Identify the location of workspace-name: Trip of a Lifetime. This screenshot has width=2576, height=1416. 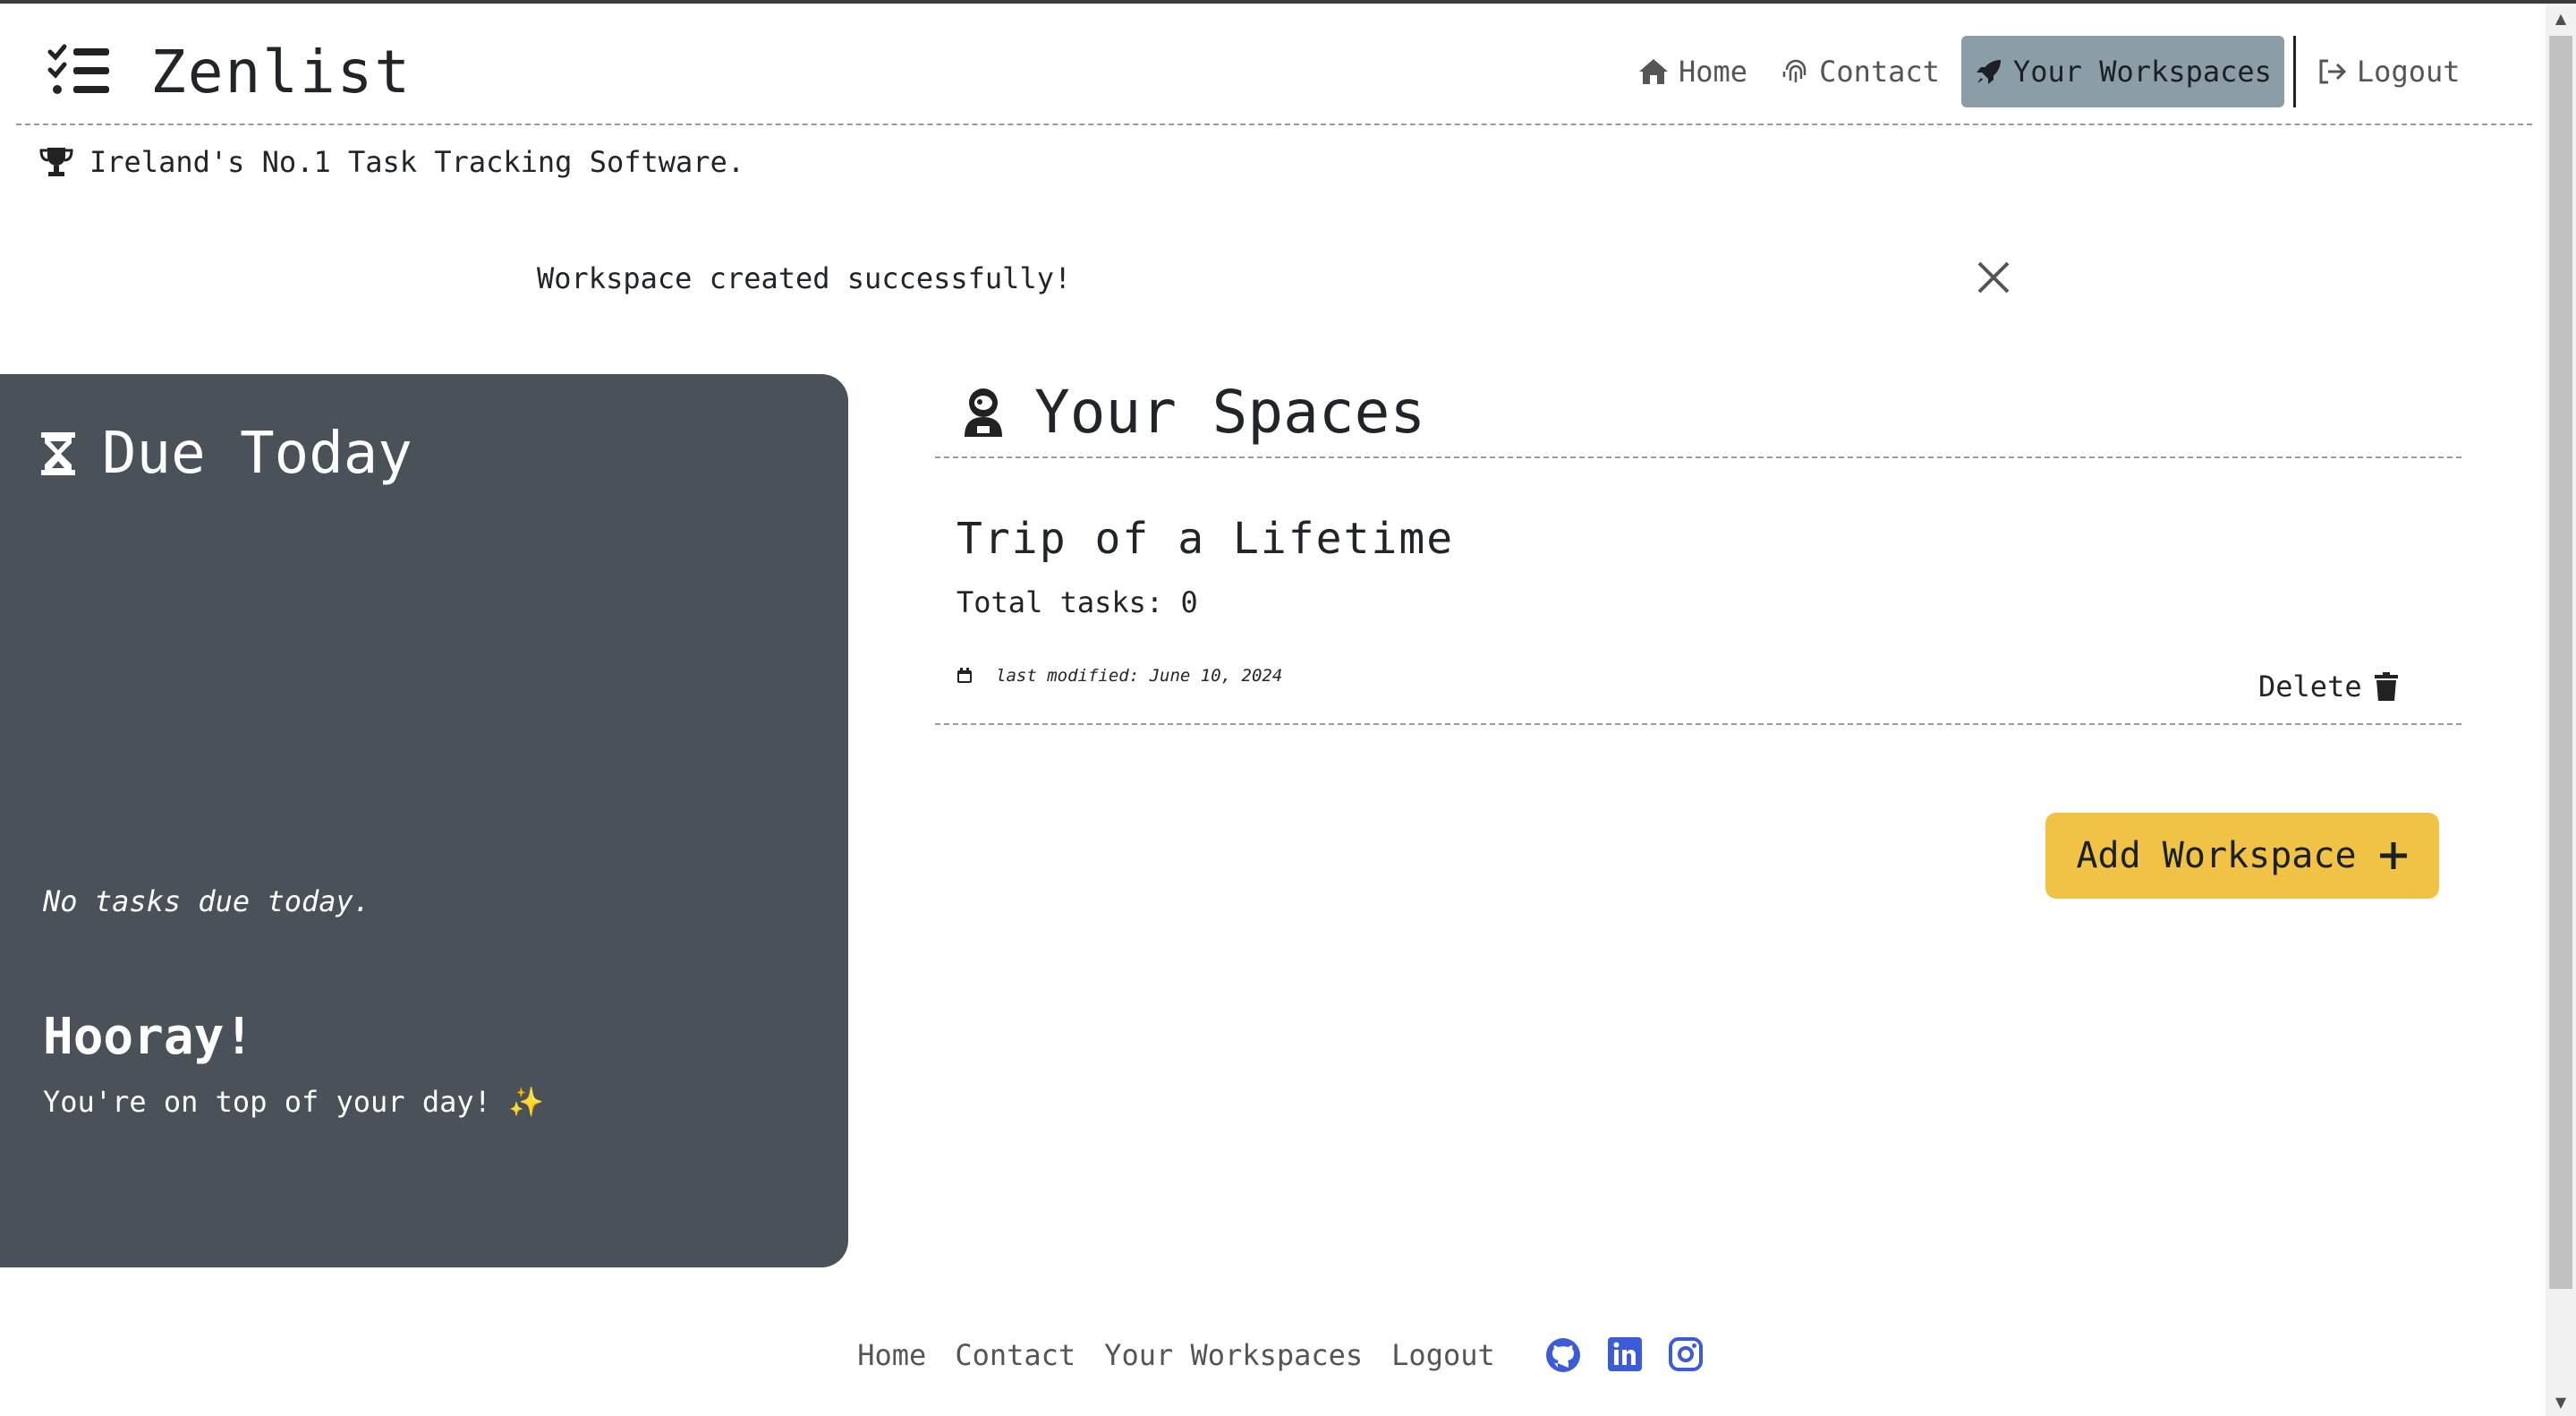
(1205, 539).